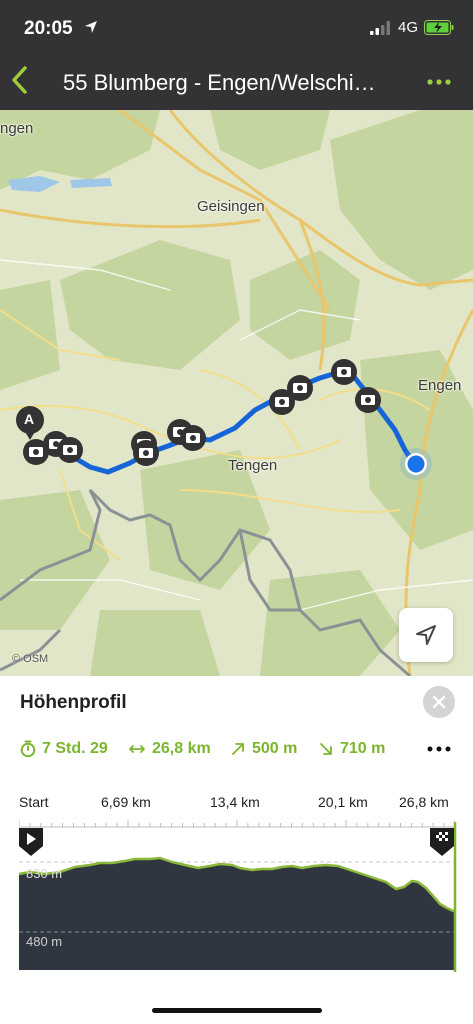  I want to click on recenter-button, so click(426, 635).